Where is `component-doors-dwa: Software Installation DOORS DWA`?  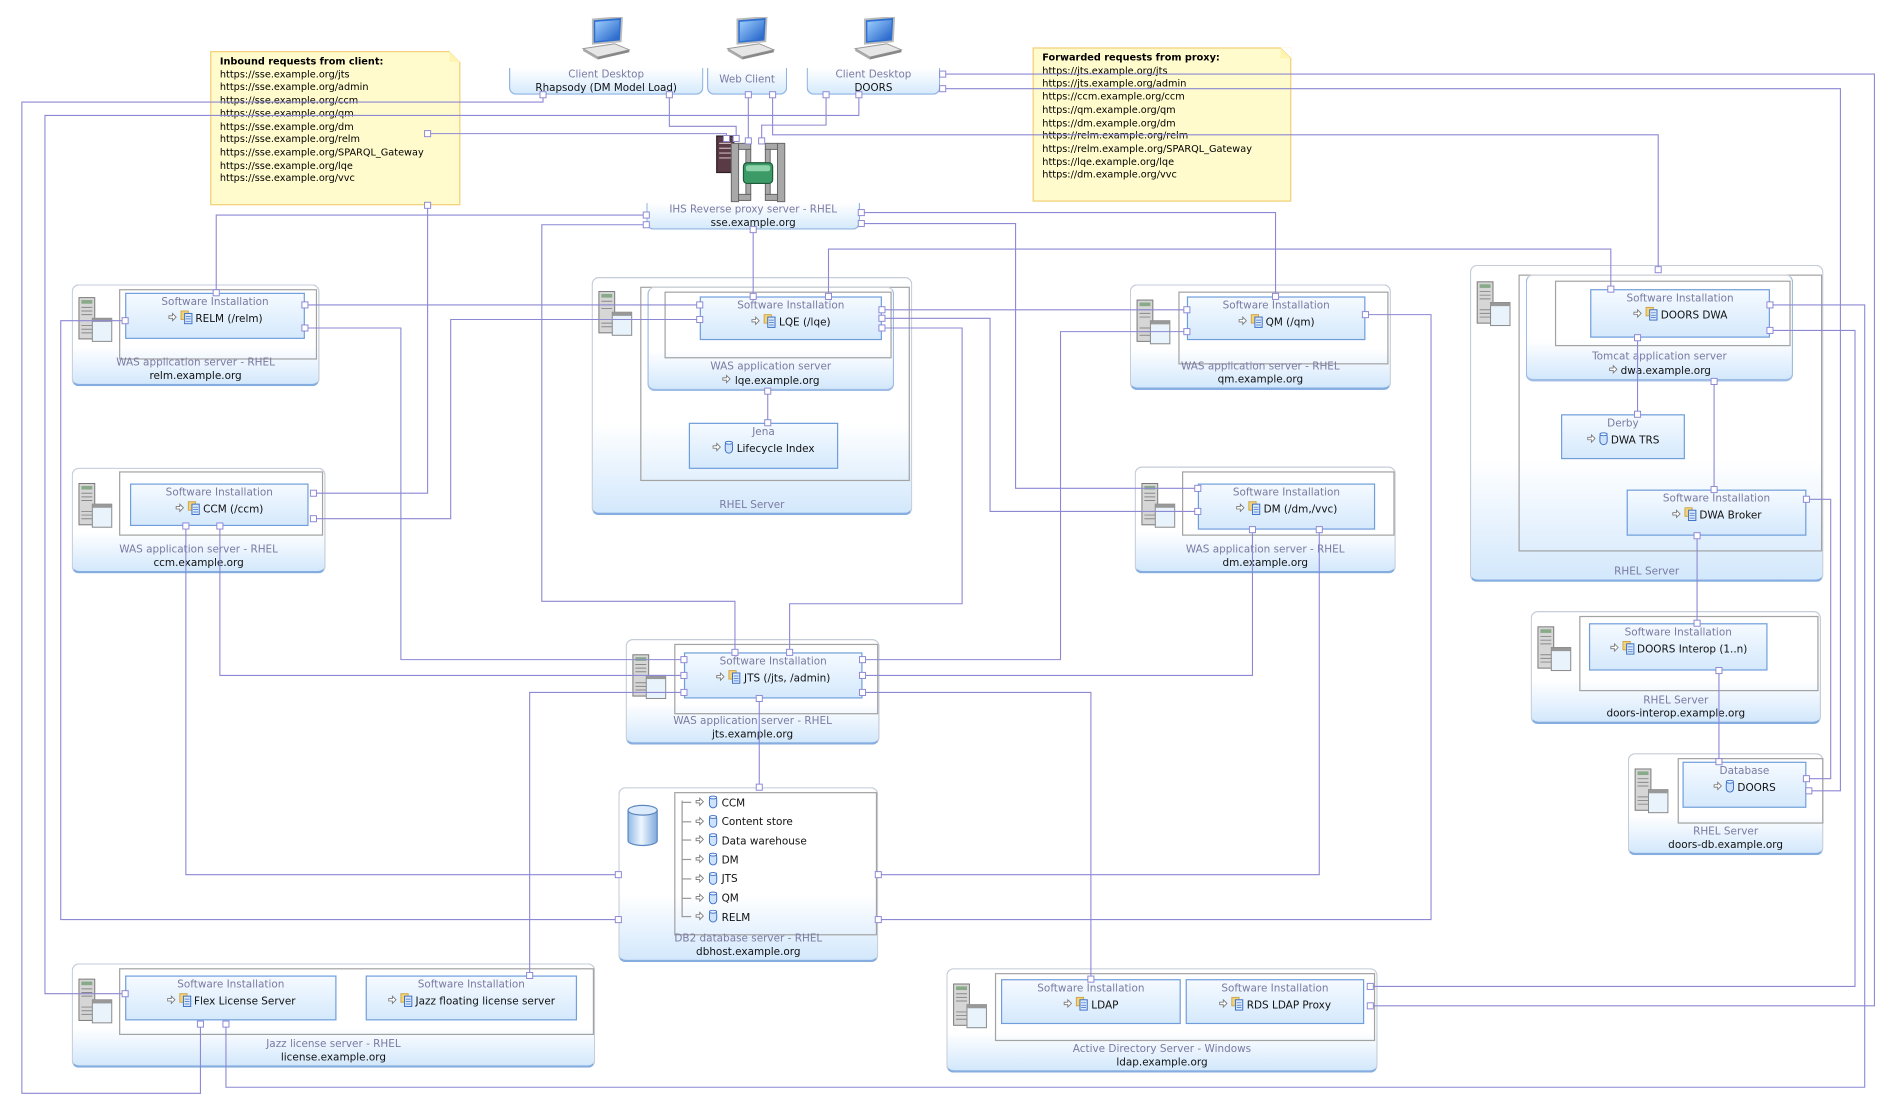
component-doors-dwa: Software Installation DOORS DWA is located at coordinates (1680, 313).